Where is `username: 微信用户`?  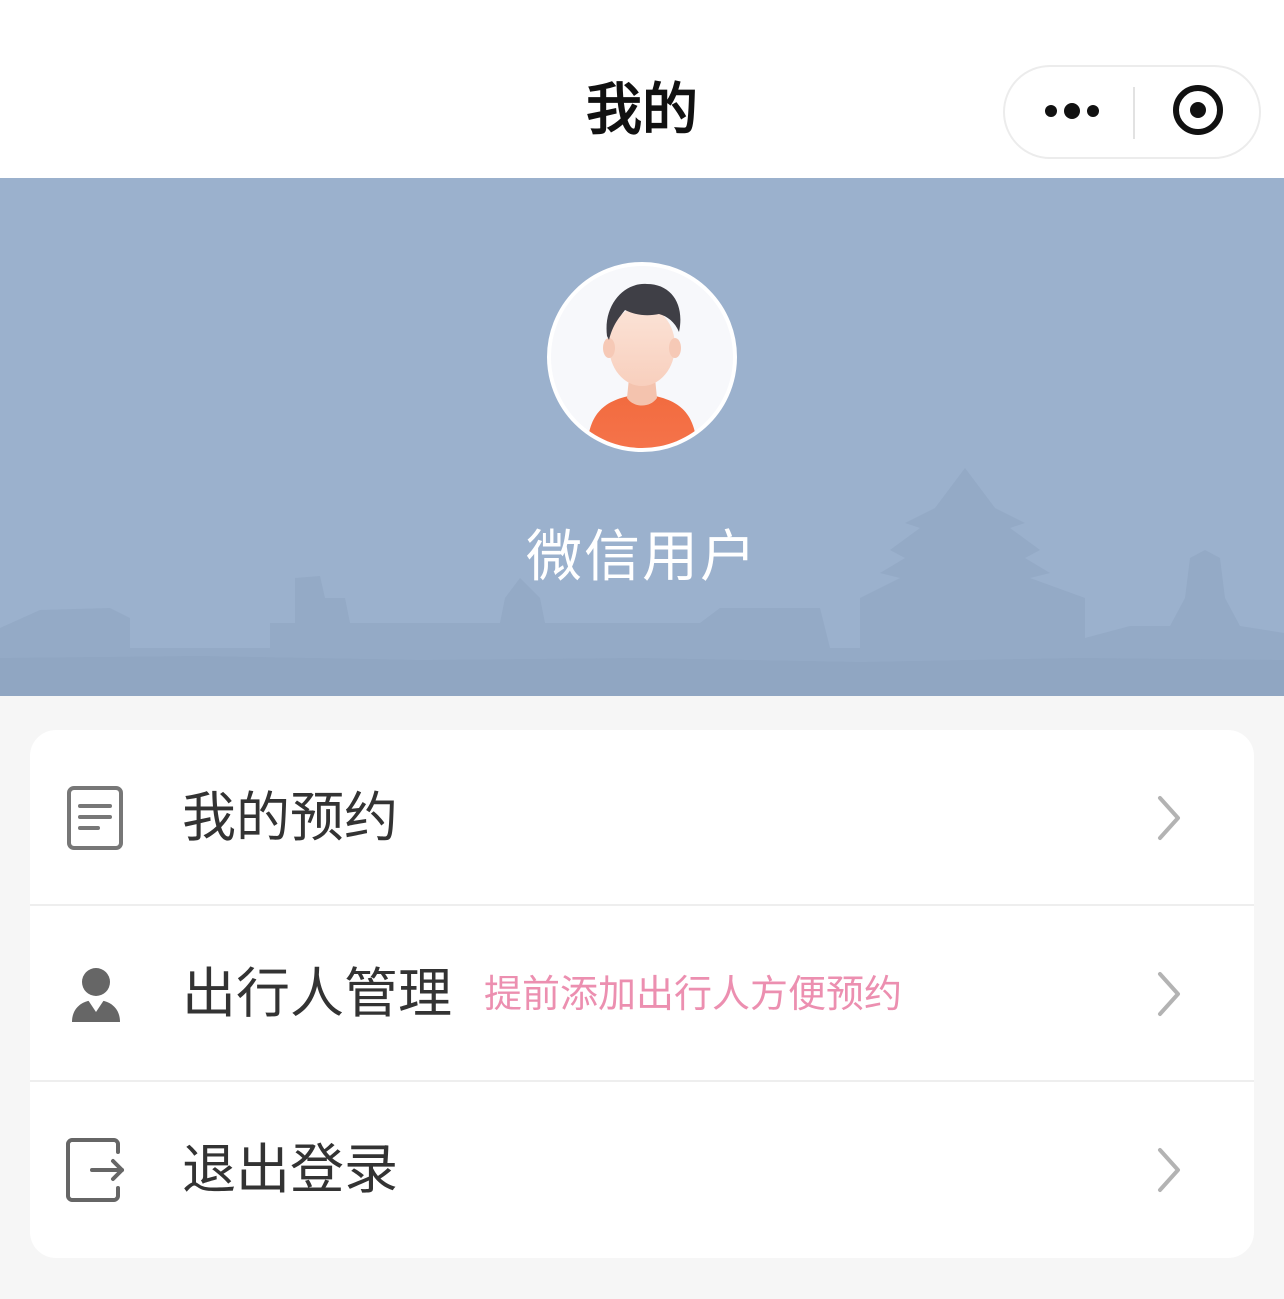
username: 微信用户 is located at coordinates (642, 557).